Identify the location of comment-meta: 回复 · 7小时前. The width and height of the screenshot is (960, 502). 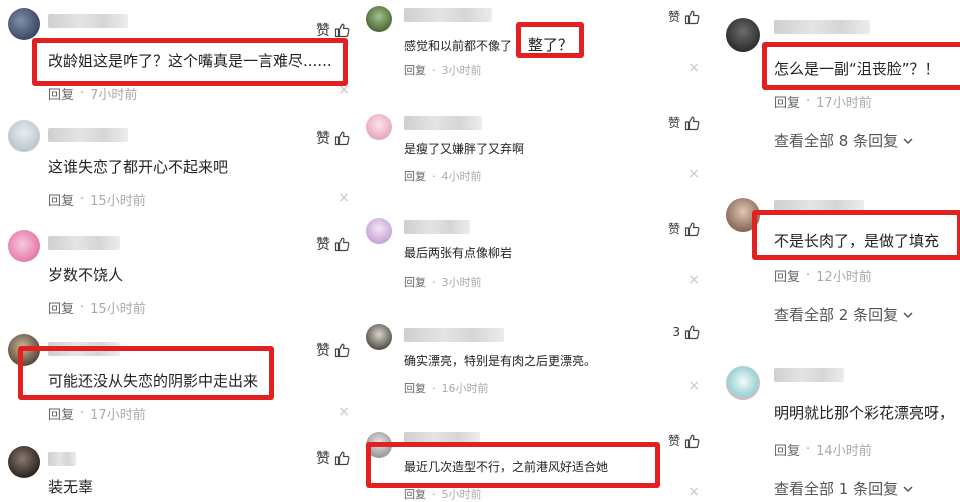
(92, 93).